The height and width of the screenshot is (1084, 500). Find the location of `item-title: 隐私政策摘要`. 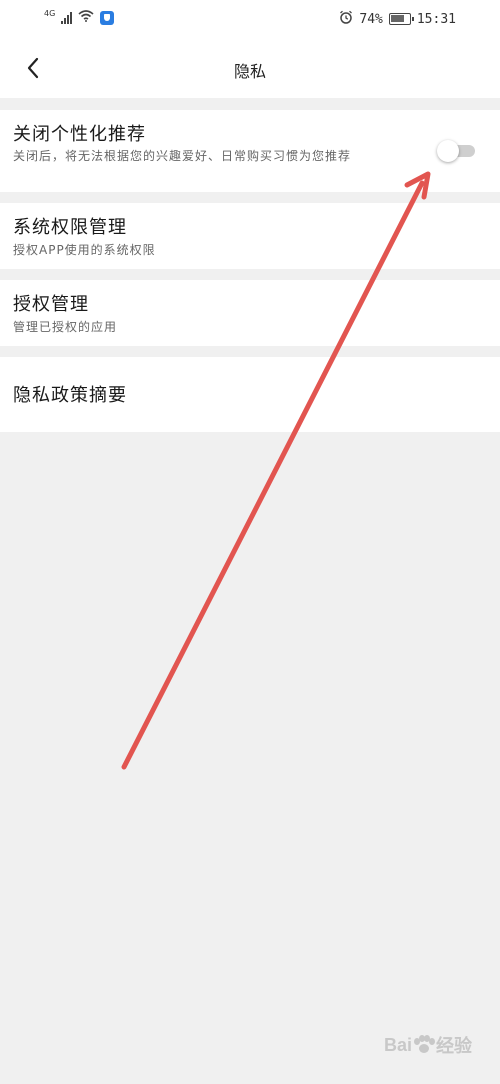

item-title: 隐私政策摘要 is located at coordinates (70, 395).